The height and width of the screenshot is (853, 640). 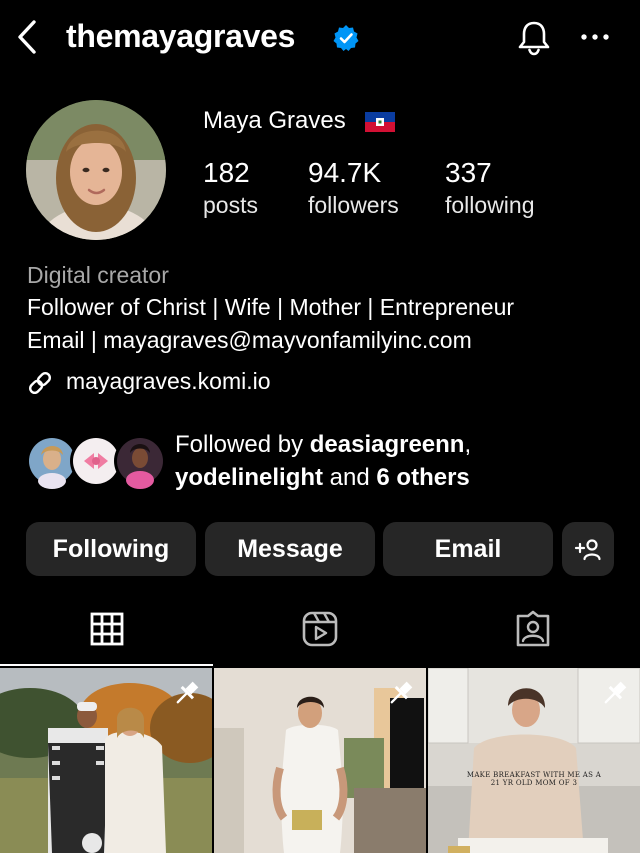 I want to click on more-horizontal-icon, so click(x=595, y=37).